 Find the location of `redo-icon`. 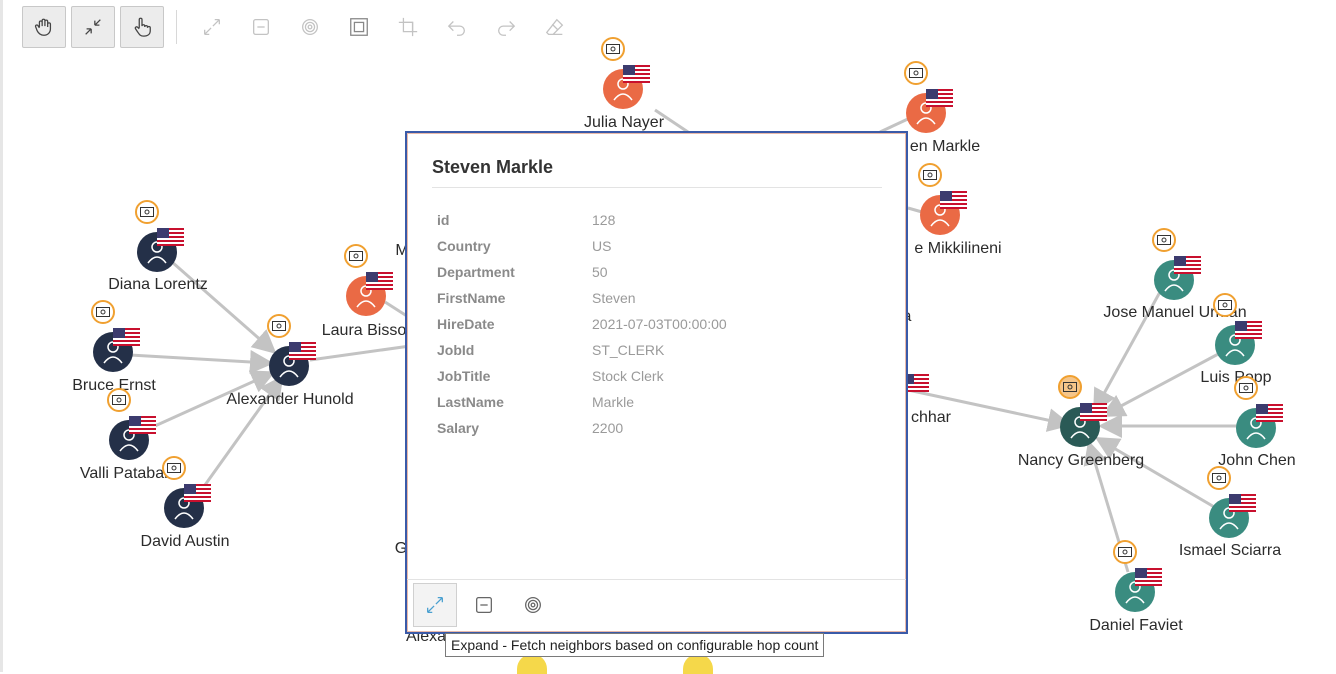

redo-icon is located at coordinates (506, 28).